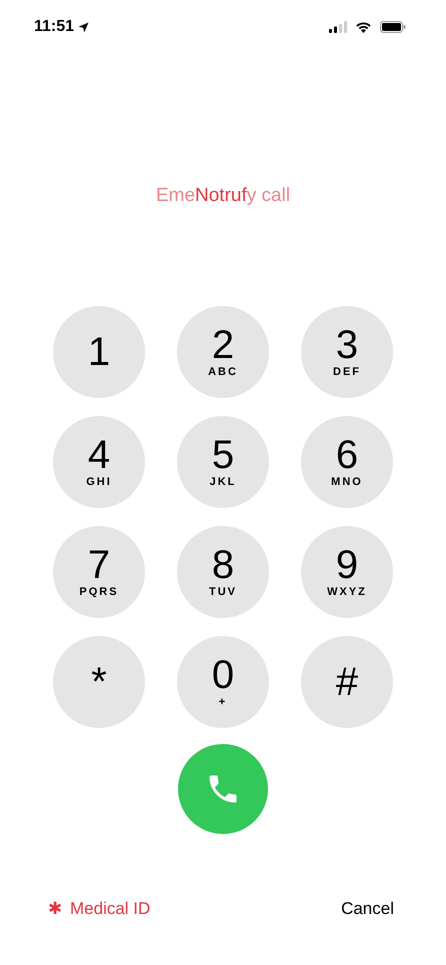 Image resolution: width=446 pixels, height=965 pixels. What do you see at coordinates (99, 909) in the screenshot?
I see `medical-id-button: ✱ Medical ID` at bounding box center [99, 909].